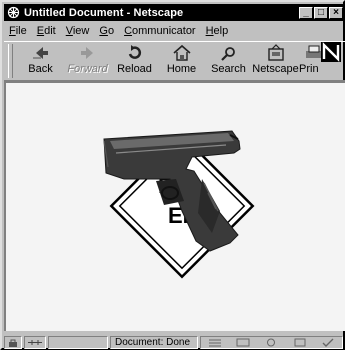 The width and height of the screenshot is (345, 350). I want to click on home-icon, so click(182, 53).